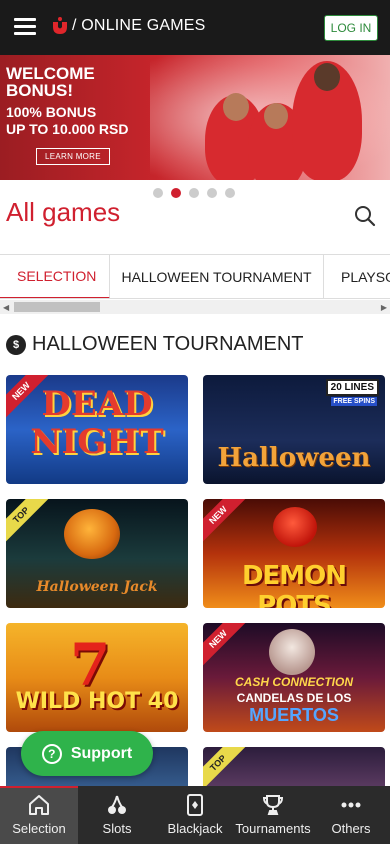 The image size is (390, 844). What do you see at coordinates (217, 276) in the screenshot?
I see `tab-halloween-tournament: HALLOWEEN TOURNAMENT` at bounding box center [217, 276].